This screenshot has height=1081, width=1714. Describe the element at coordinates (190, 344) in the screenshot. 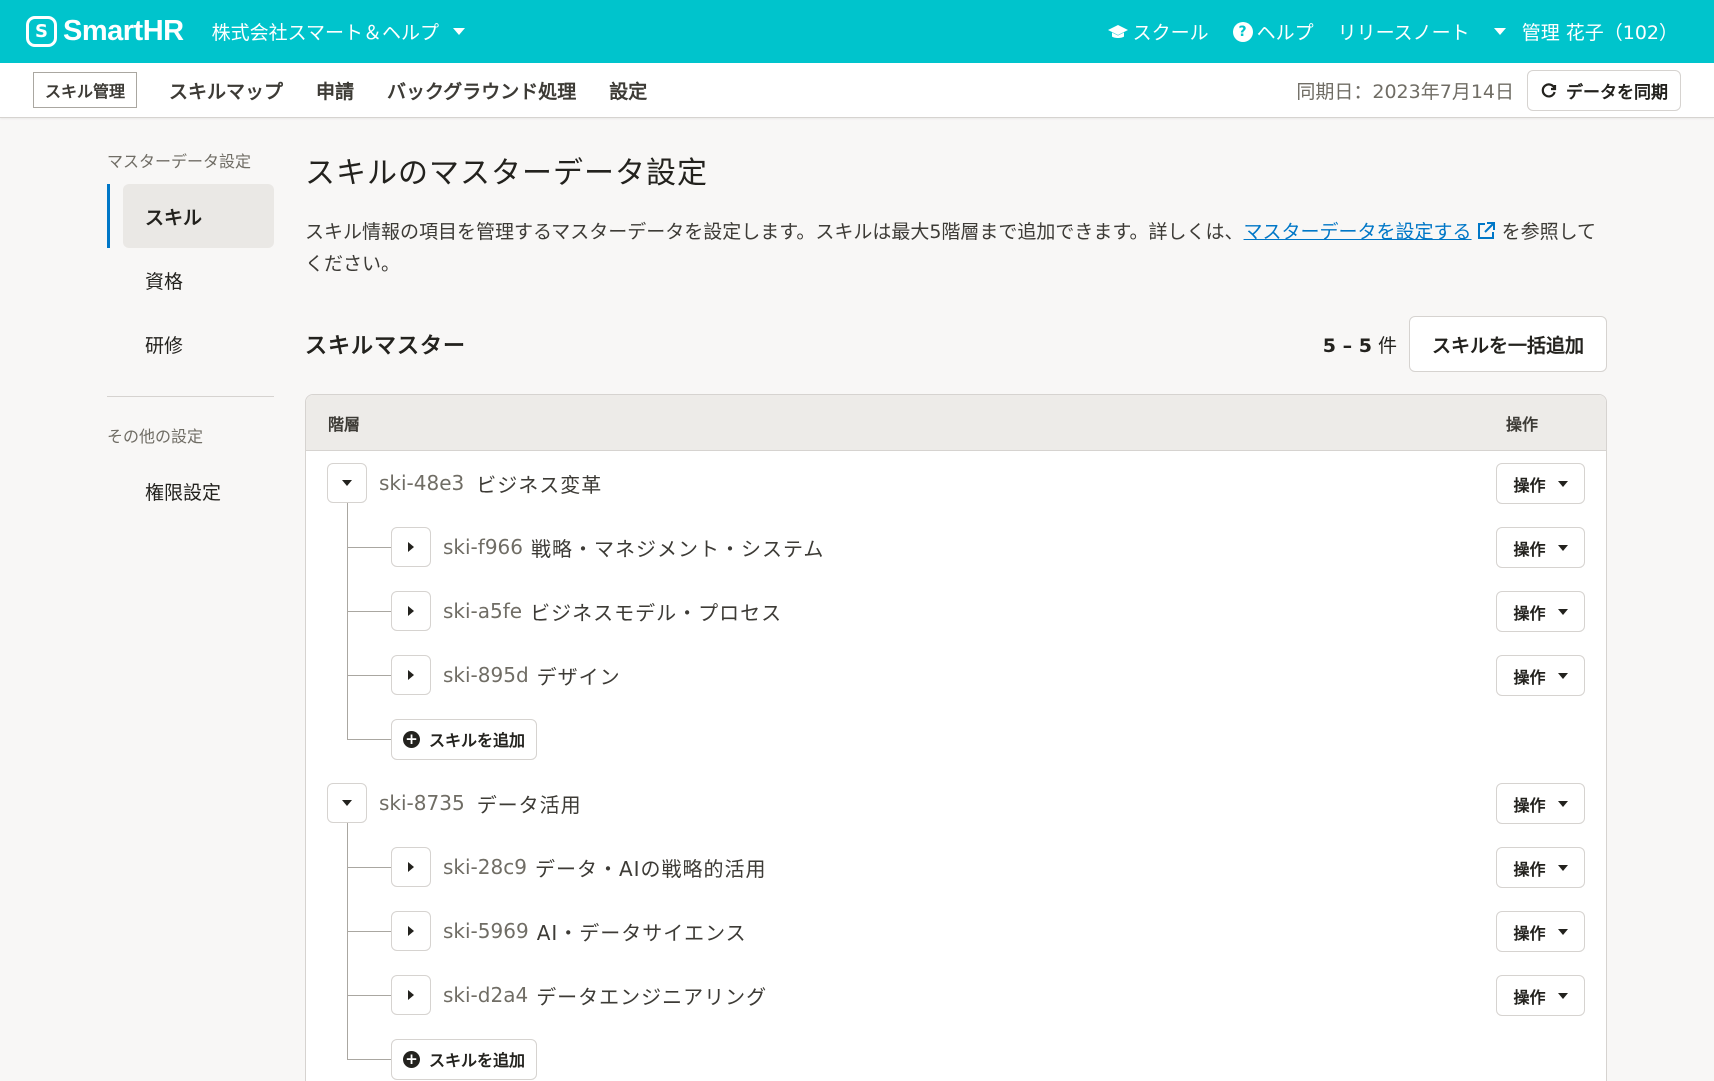

I see `sidebar-item-training: 研修` at that location.